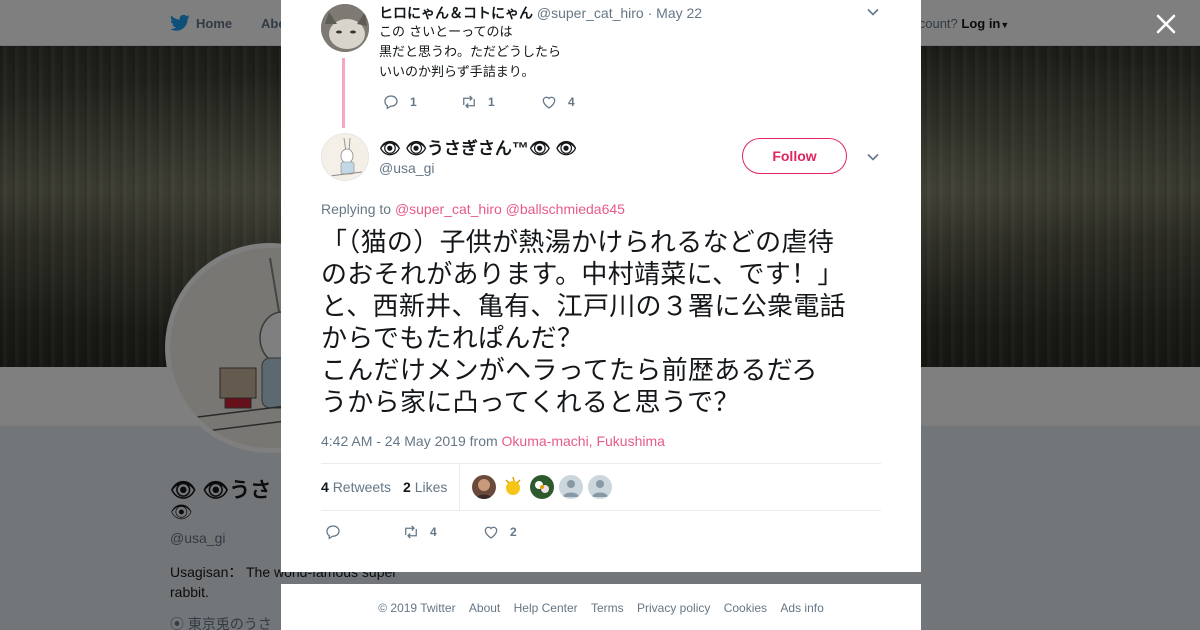 Image resolution: width=1200 pixels, height=630 pixels. I want to click on footer-link-ads-info: Ads info, so click(801, 608).